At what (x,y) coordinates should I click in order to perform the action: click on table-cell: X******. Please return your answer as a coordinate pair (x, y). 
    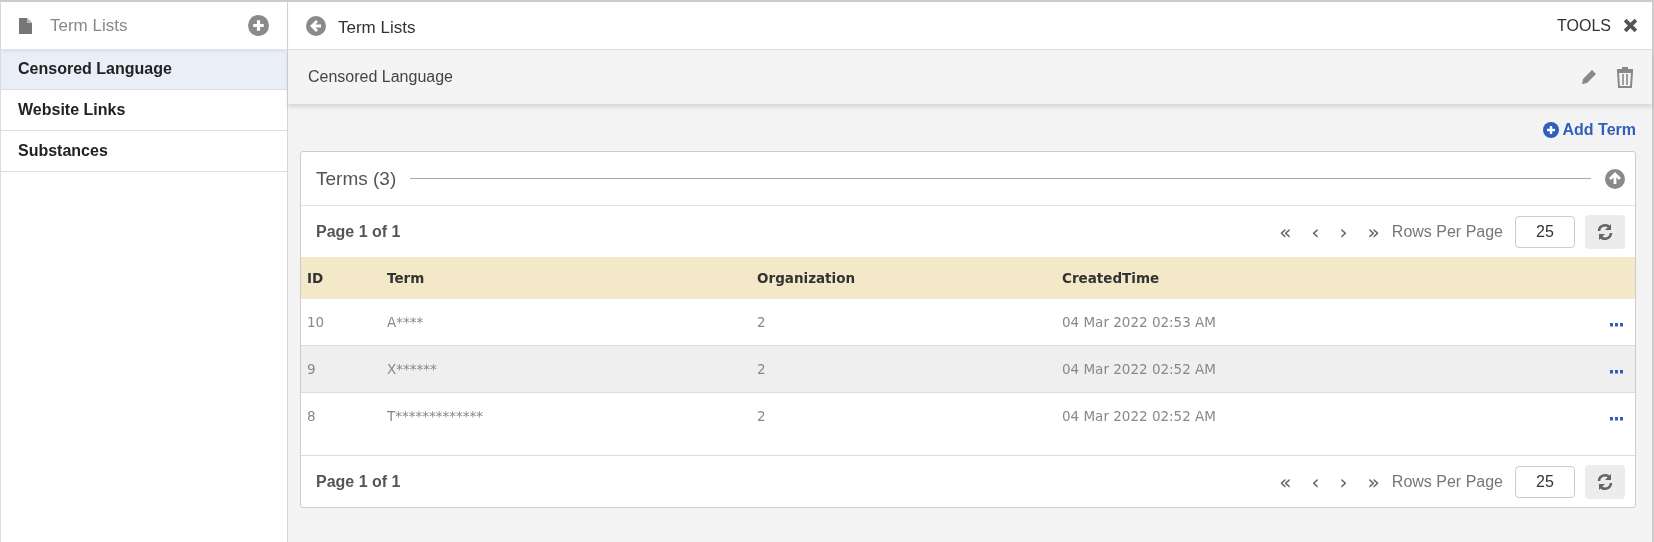
    Looking at the image, I should click on (566, 369).